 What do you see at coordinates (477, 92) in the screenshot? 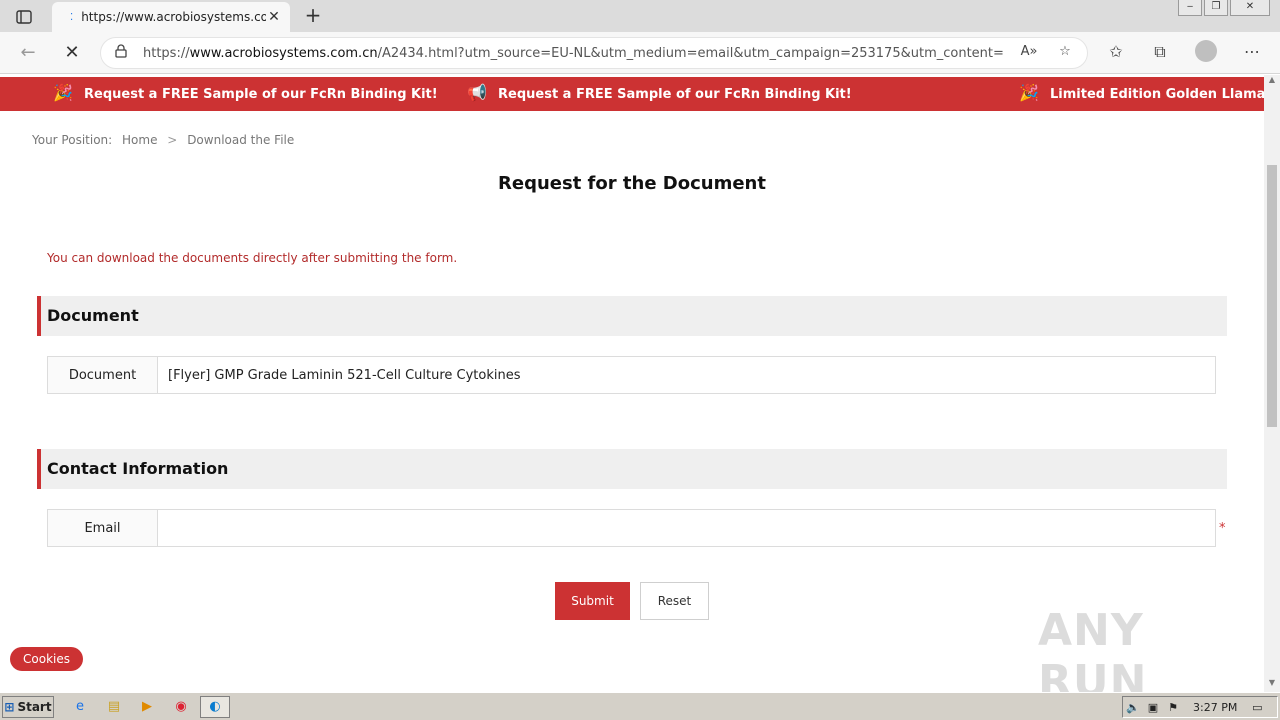
I see `megaphone-icon: 📢` at bounding box center [477, 92].